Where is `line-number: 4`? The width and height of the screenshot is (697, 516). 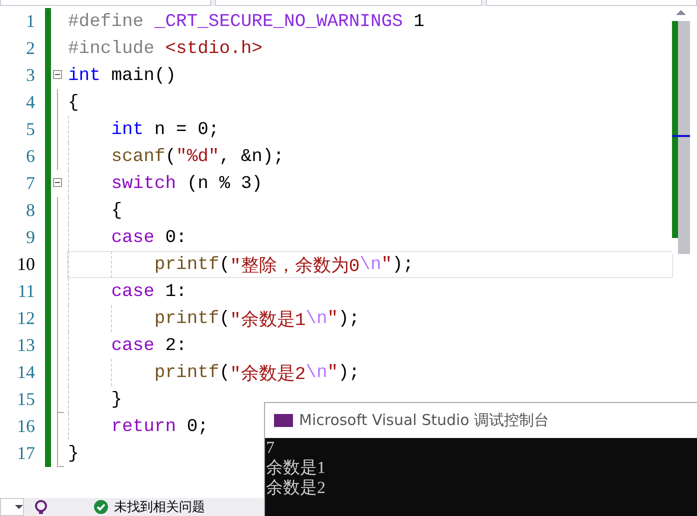
line-number: 4 is located at coordinates (30, 102).